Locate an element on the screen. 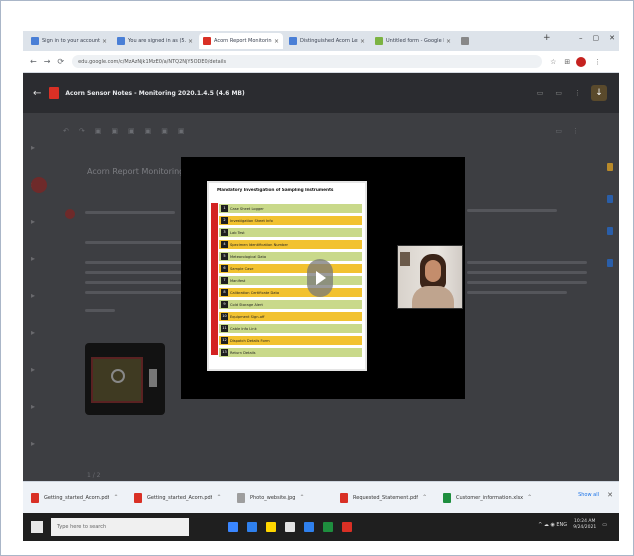 The width and height of the screenshot is (634, 556). play-button is located at coordinates (320, 278).